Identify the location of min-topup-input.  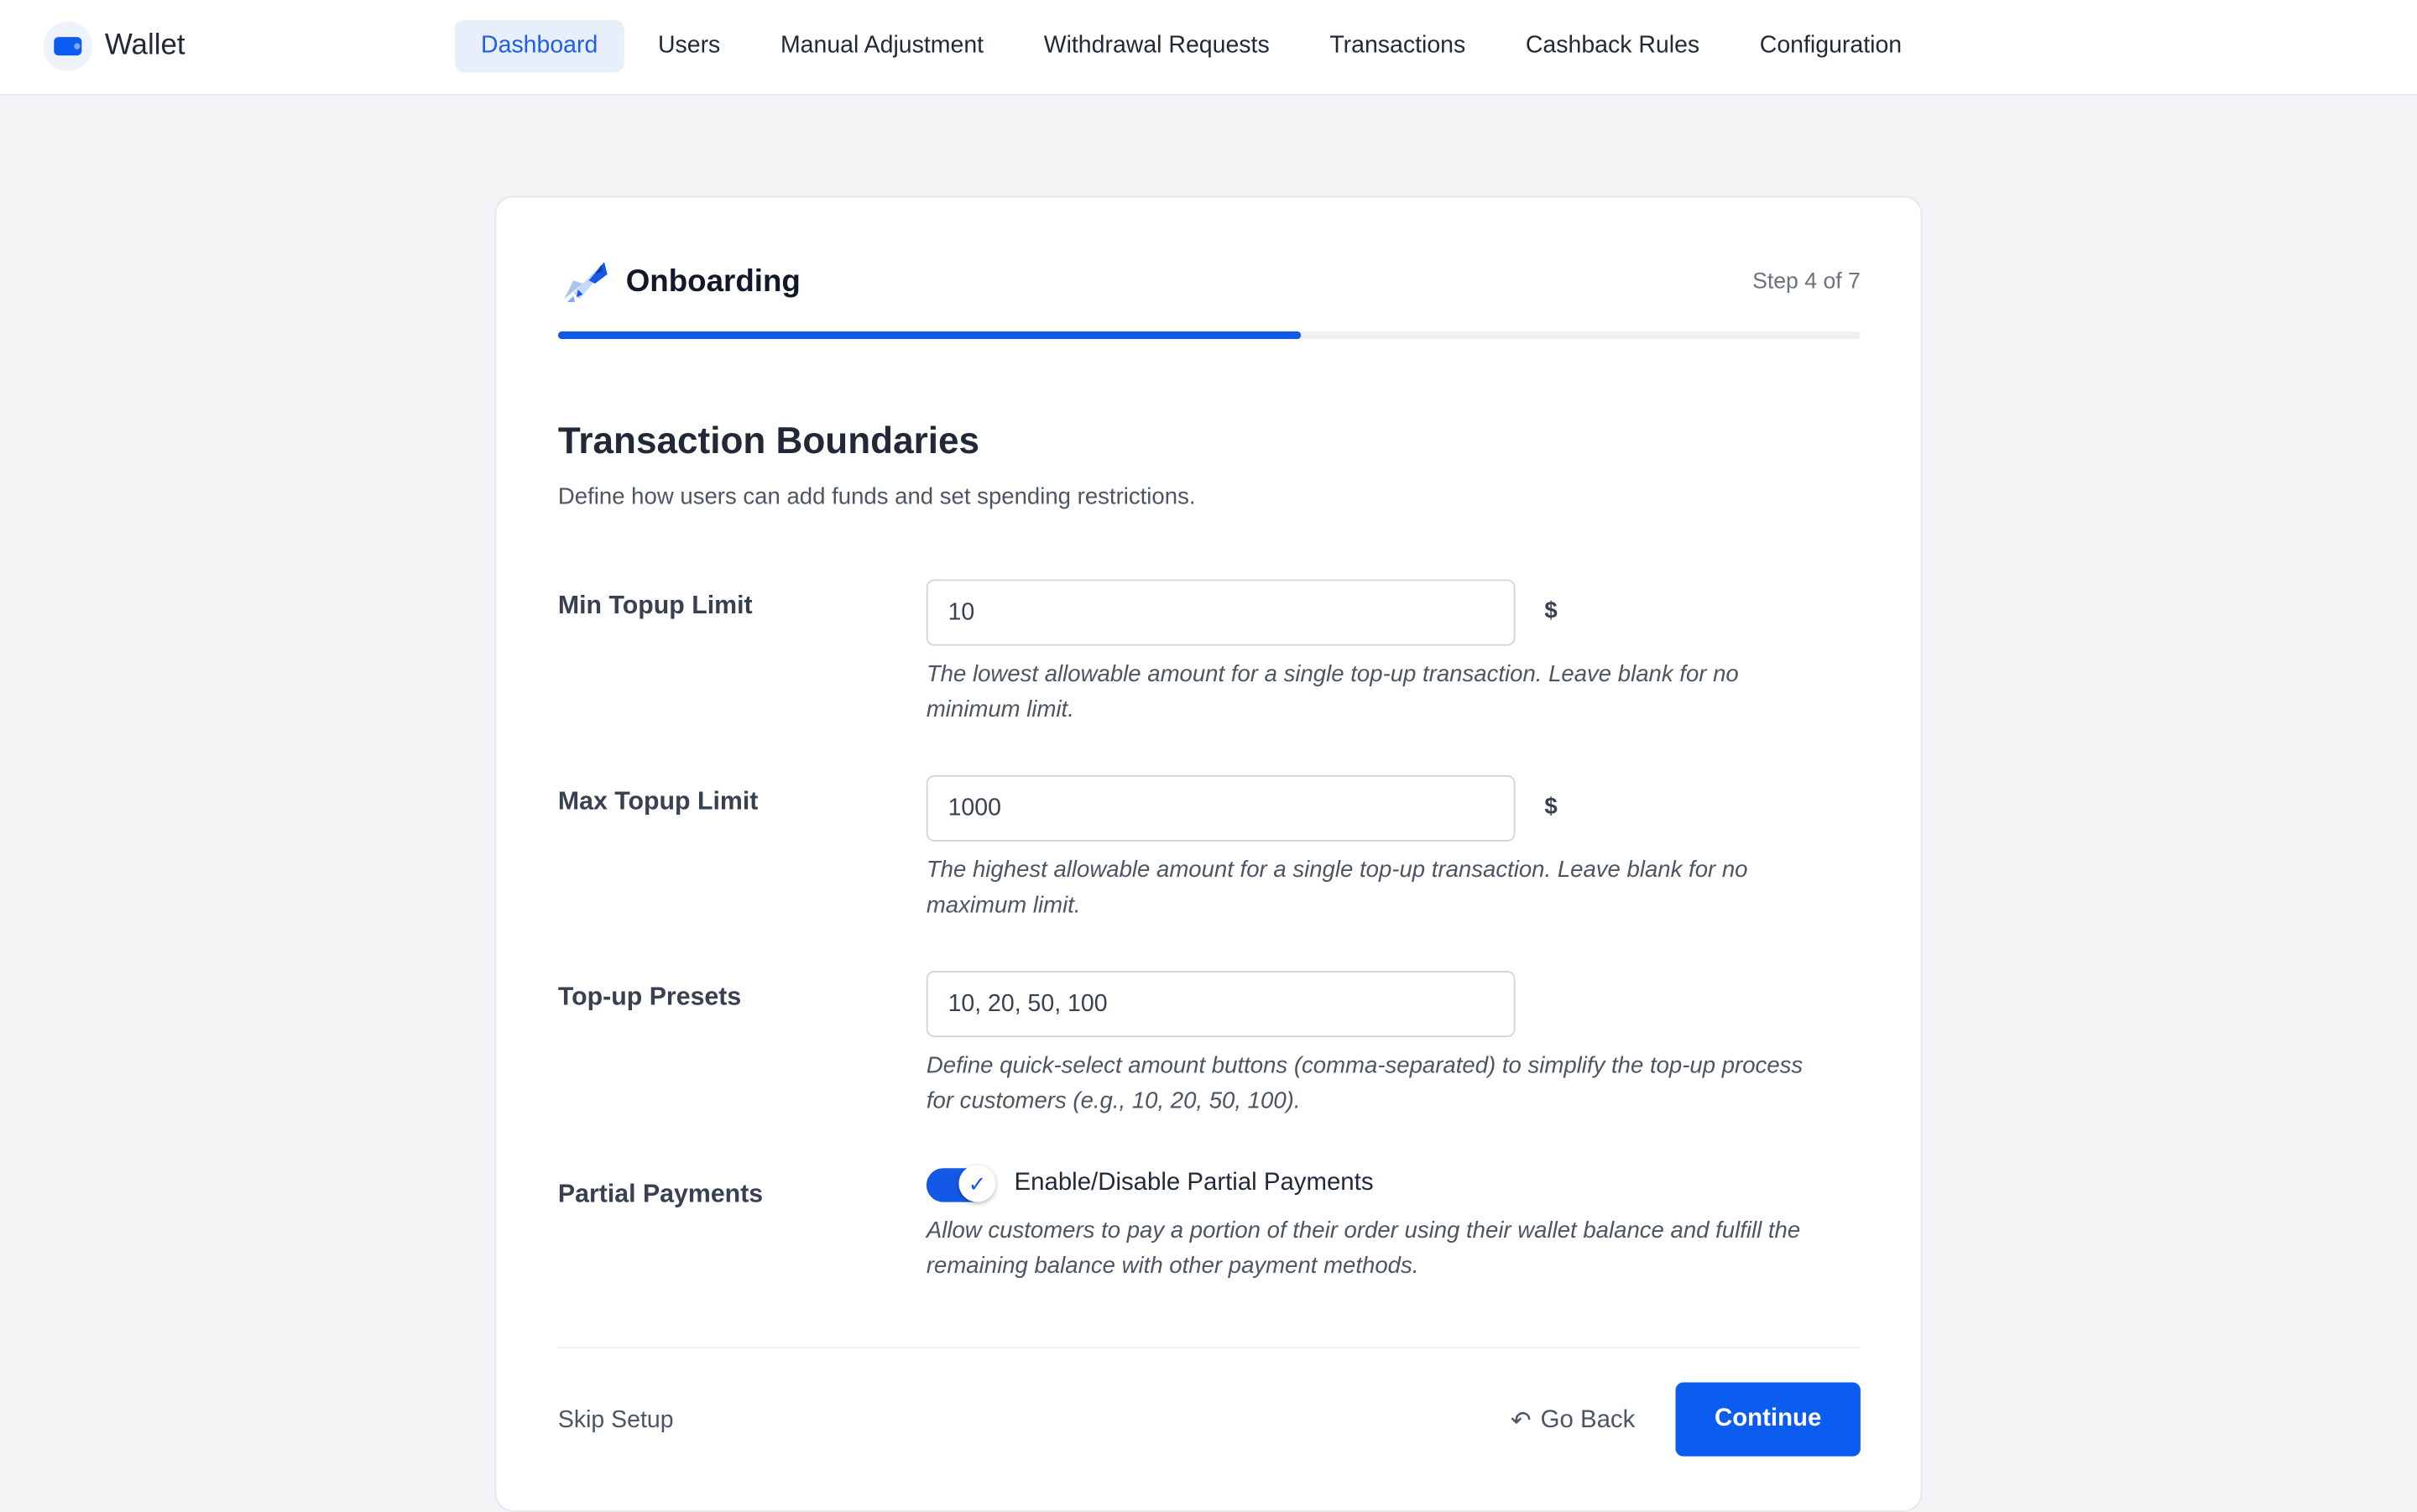
(1221, 612).